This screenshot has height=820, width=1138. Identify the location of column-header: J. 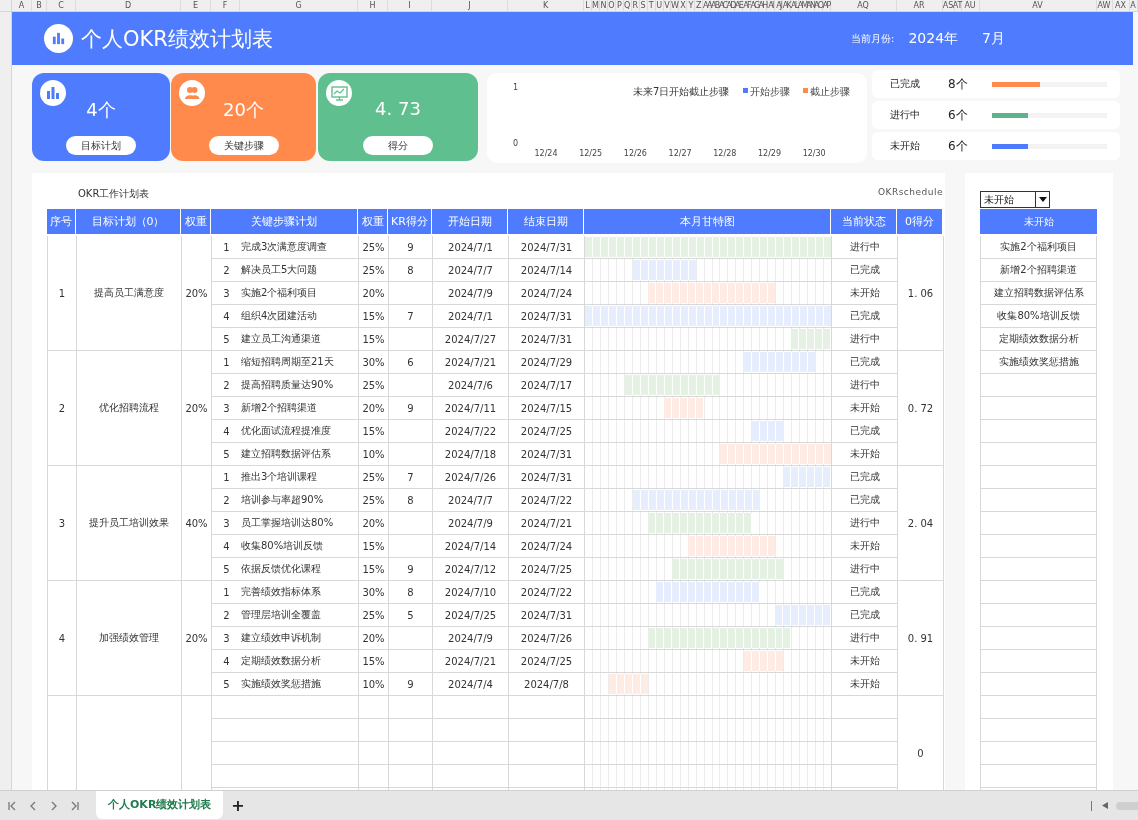
(470, 5).